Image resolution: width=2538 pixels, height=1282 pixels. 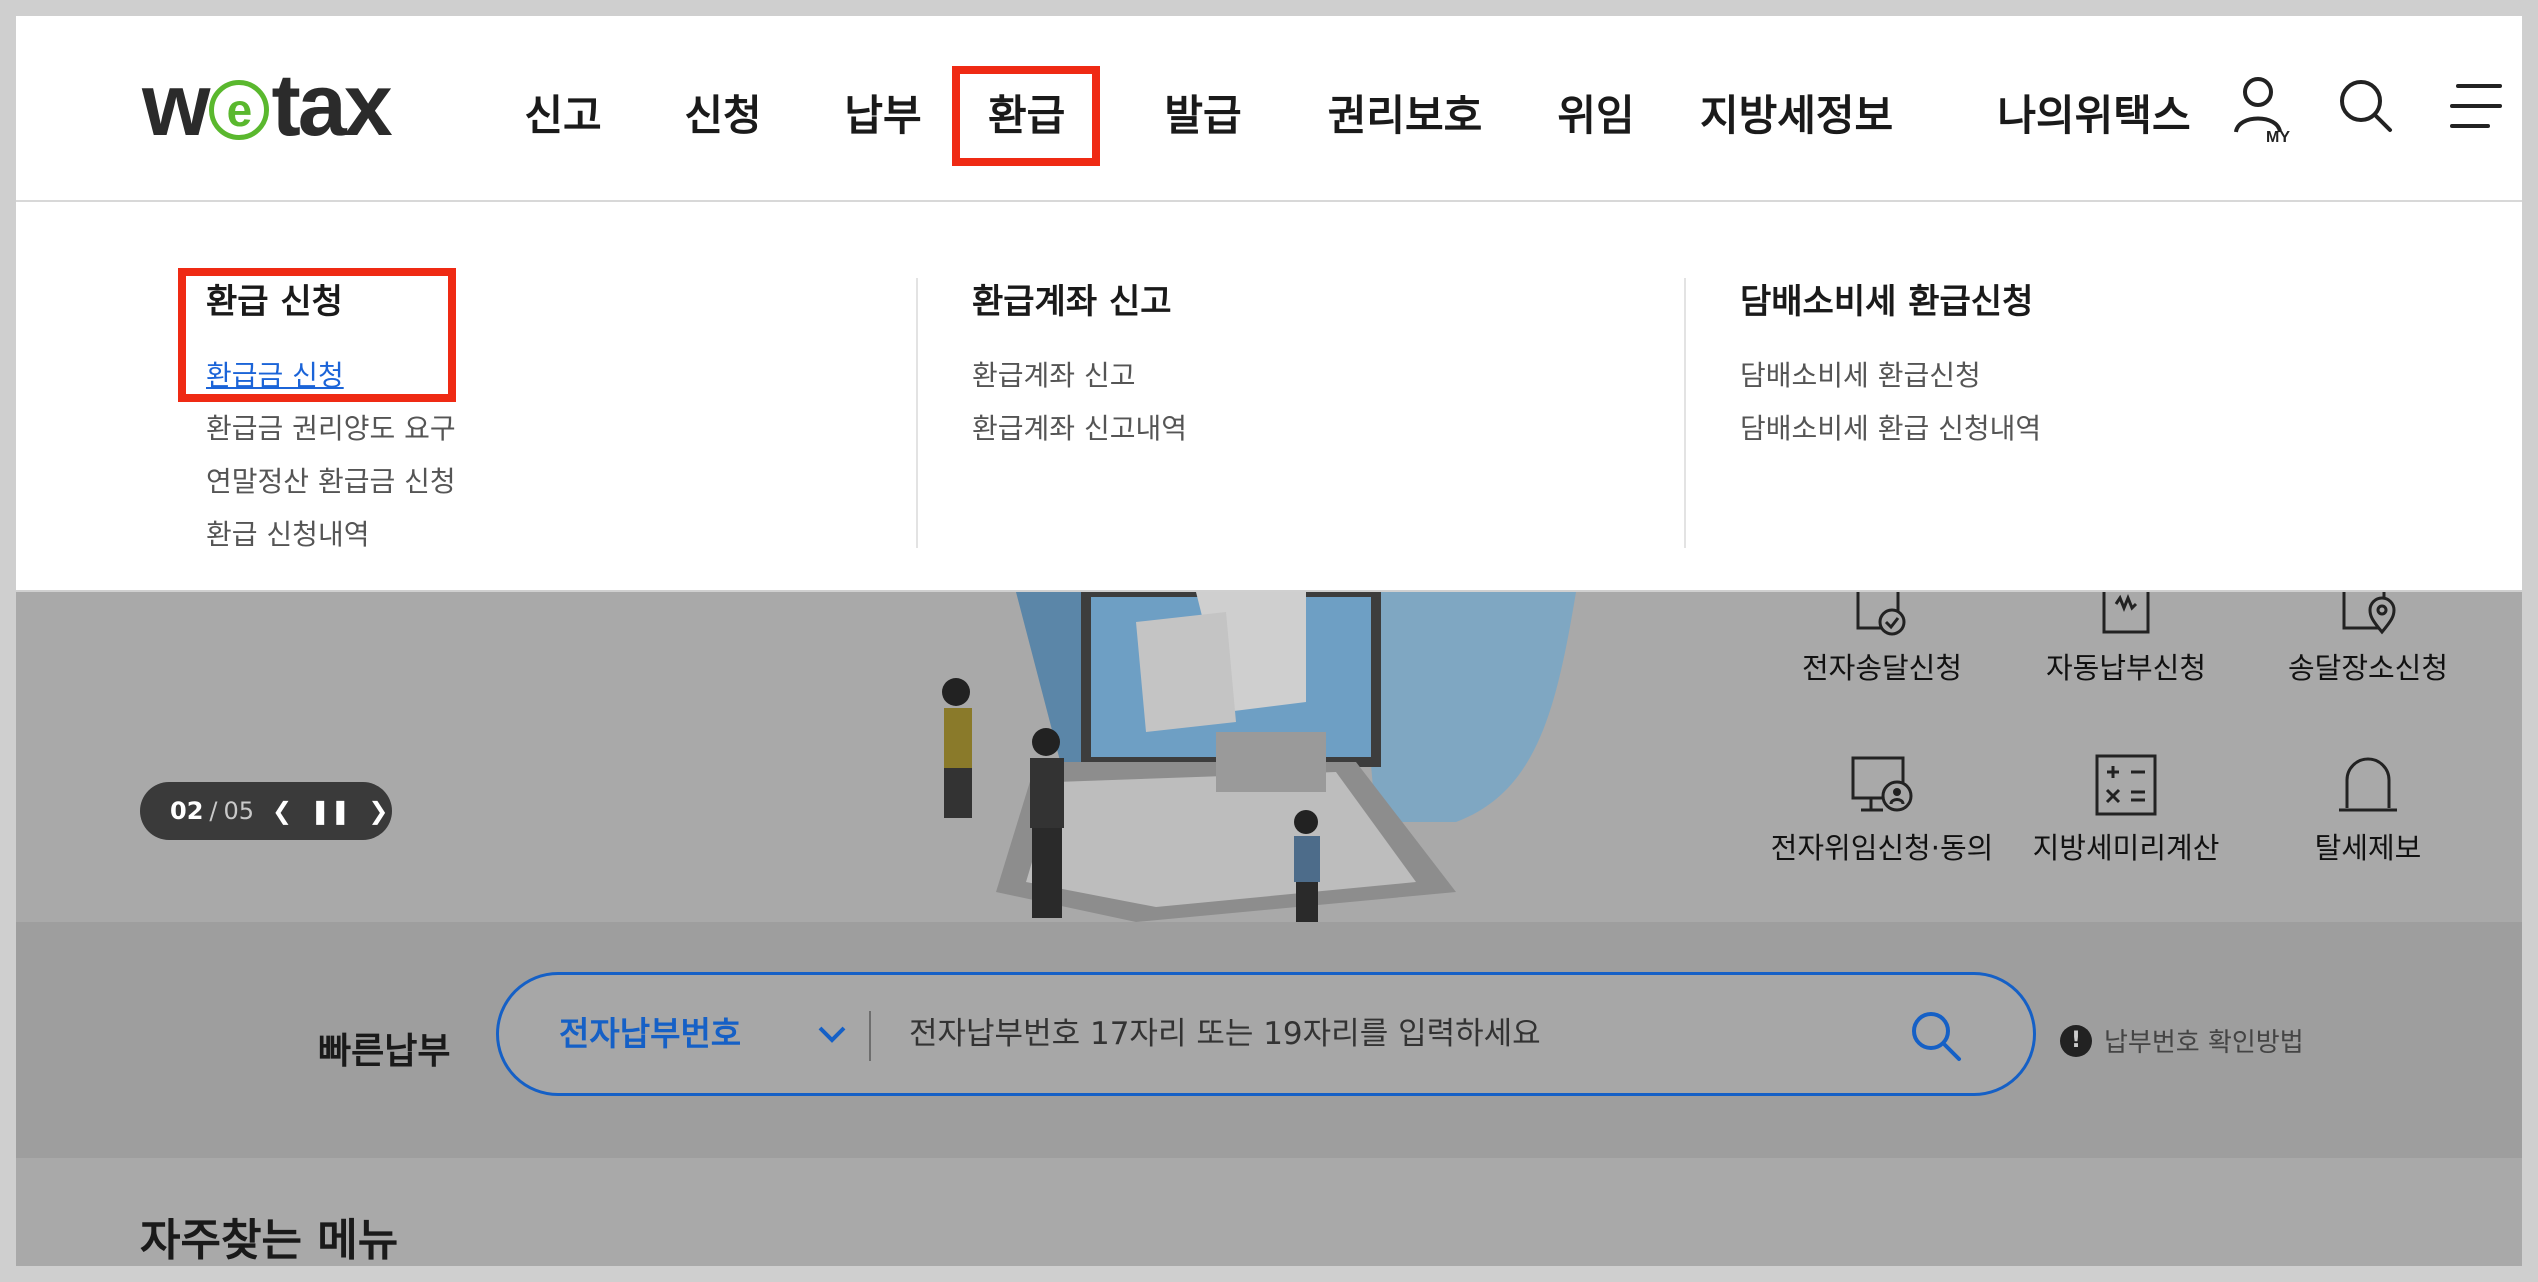 I want to click on calculator-icon, so click(x=2126, y=785).